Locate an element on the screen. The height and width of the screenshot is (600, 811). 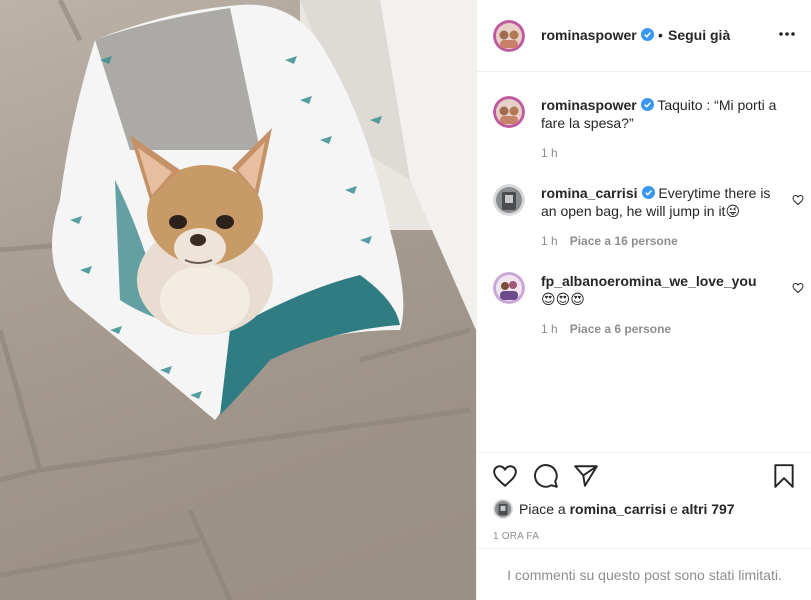
likes-user: romina_carrisi is located at coordinates (618, 509).